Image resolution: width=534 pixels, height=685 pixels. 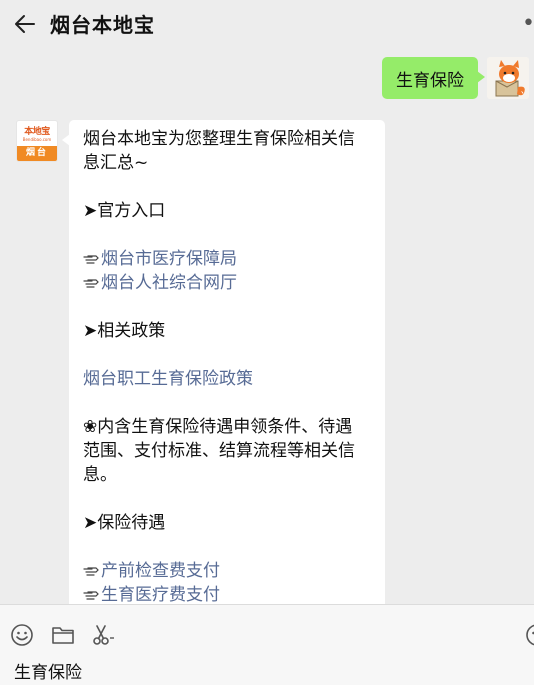 I want to click on scissors-icon, so click(x=103, y=635).